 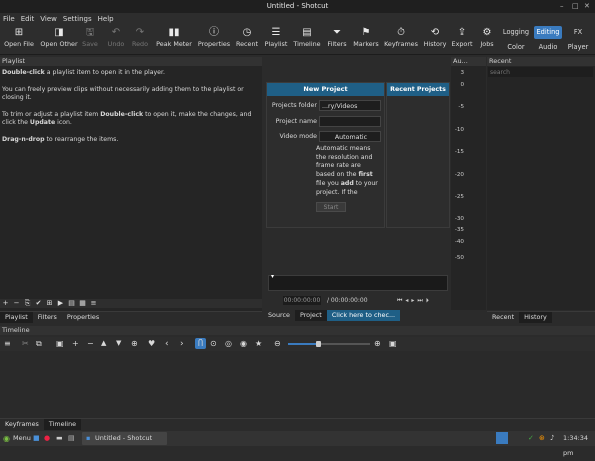 I want to click on zoom-slider, so click(x=329, y=344).